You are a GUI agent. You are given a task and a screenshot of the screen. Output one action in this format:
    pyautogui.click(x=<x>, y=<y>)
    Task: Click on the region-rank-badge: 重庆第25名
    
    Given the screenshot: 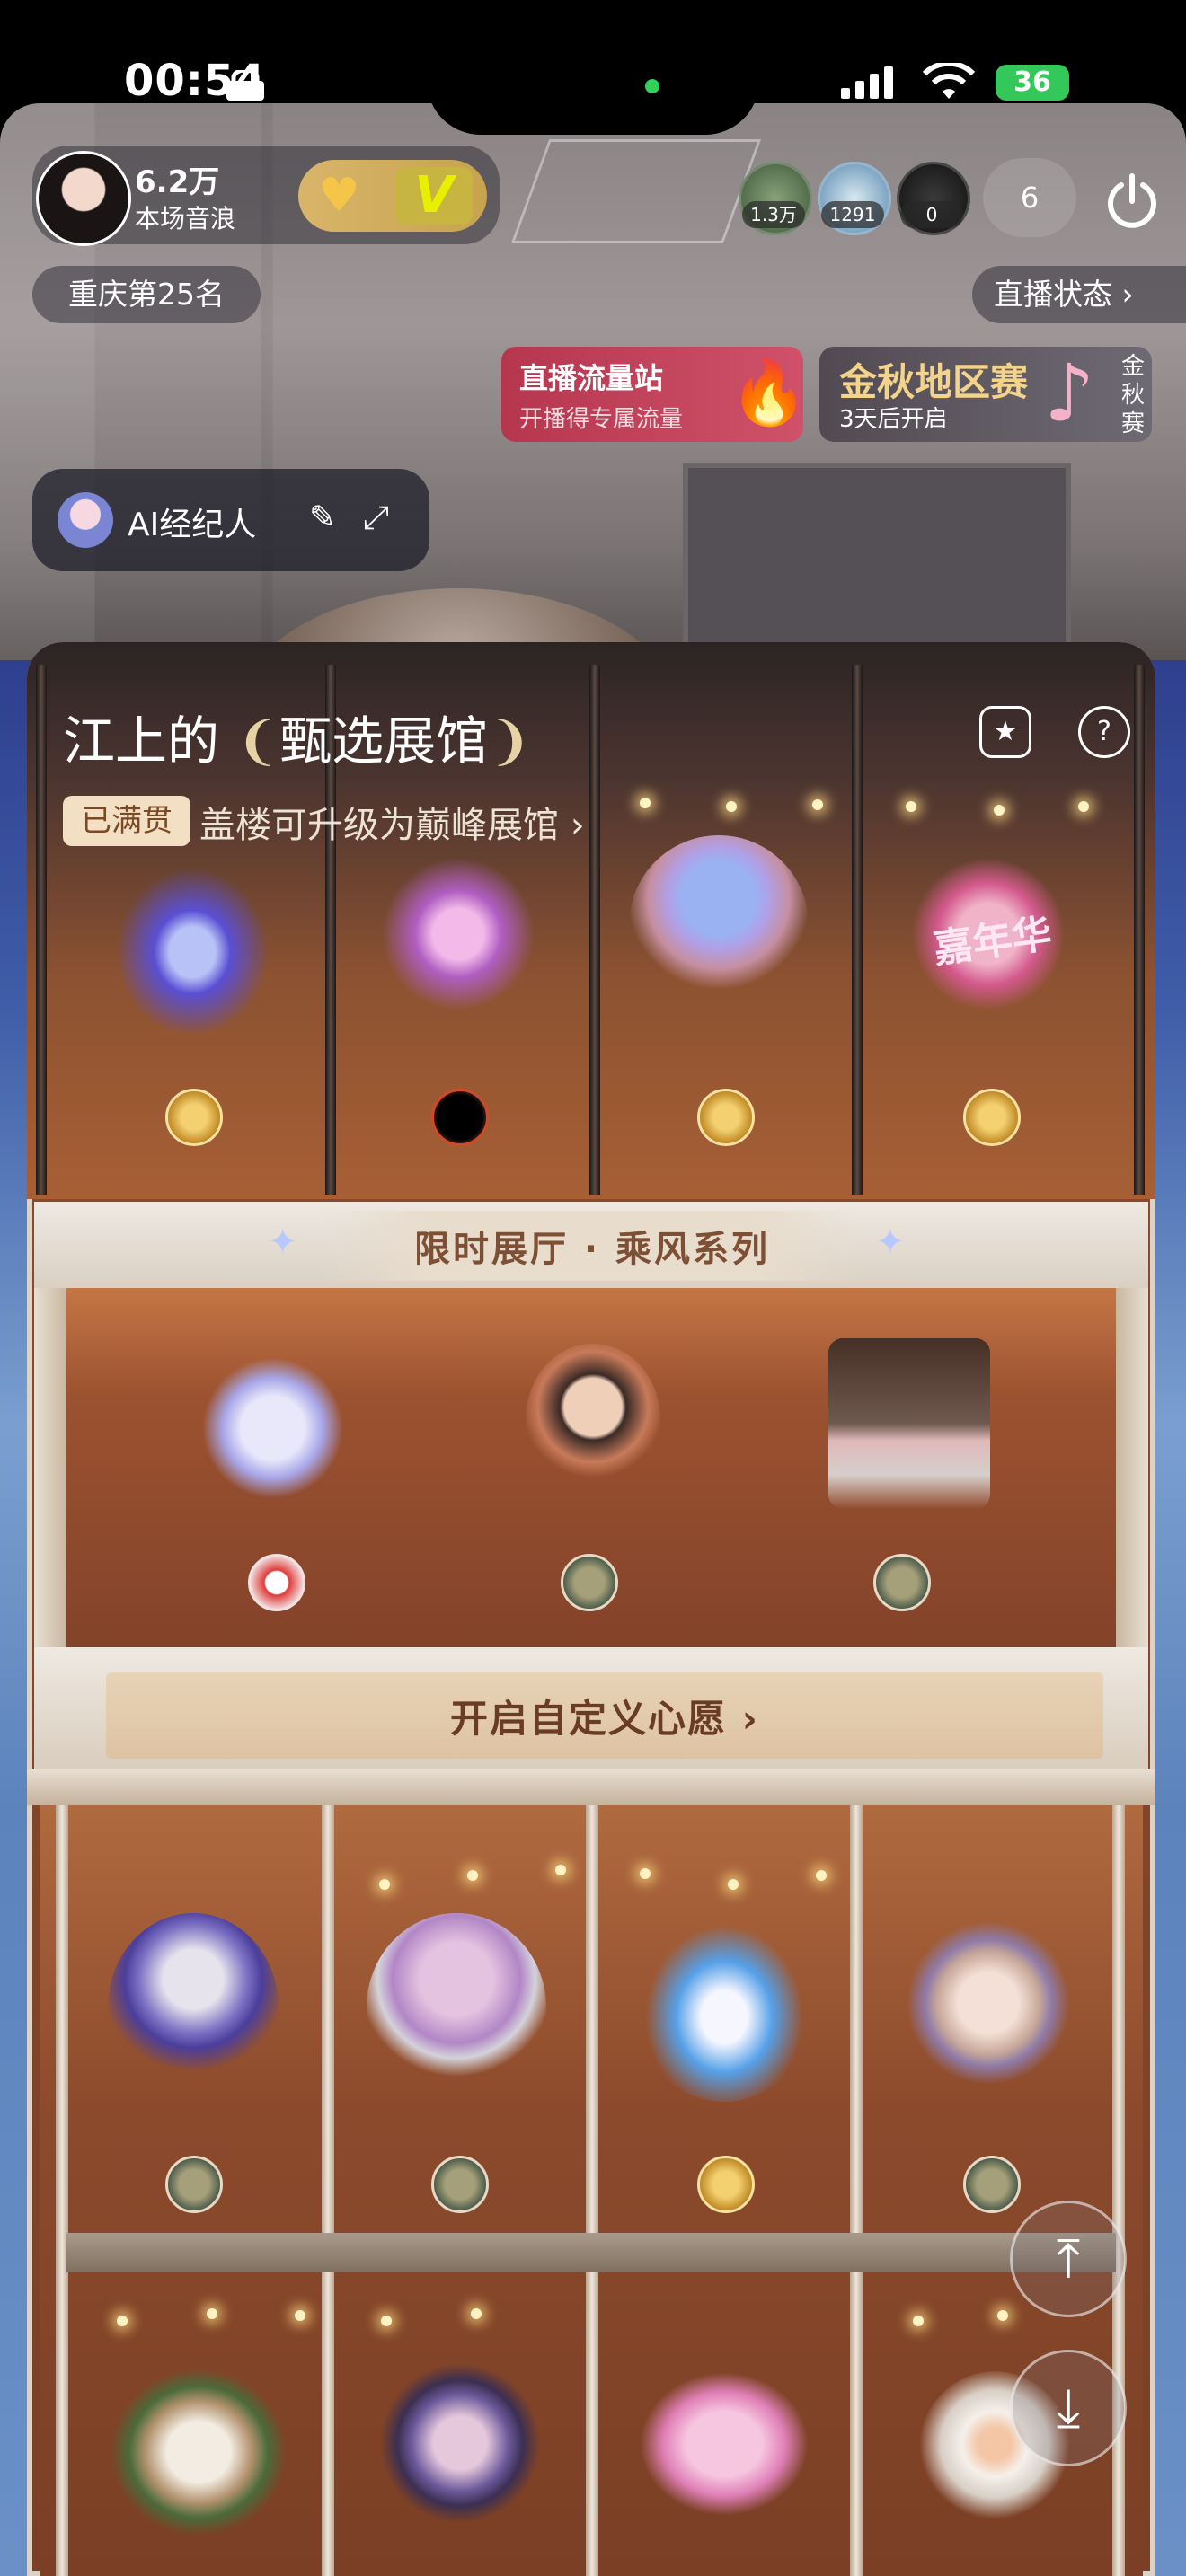 What is the action you would take?
    pyautogui.click(x=146, y=294)
    